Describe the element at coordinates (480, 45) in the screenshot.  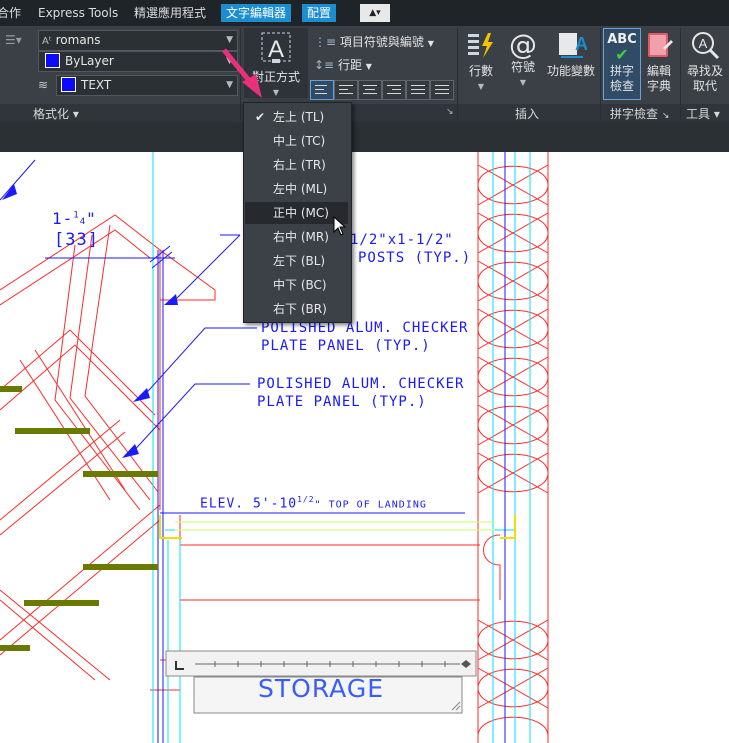
I see `columns-icon` at that location.